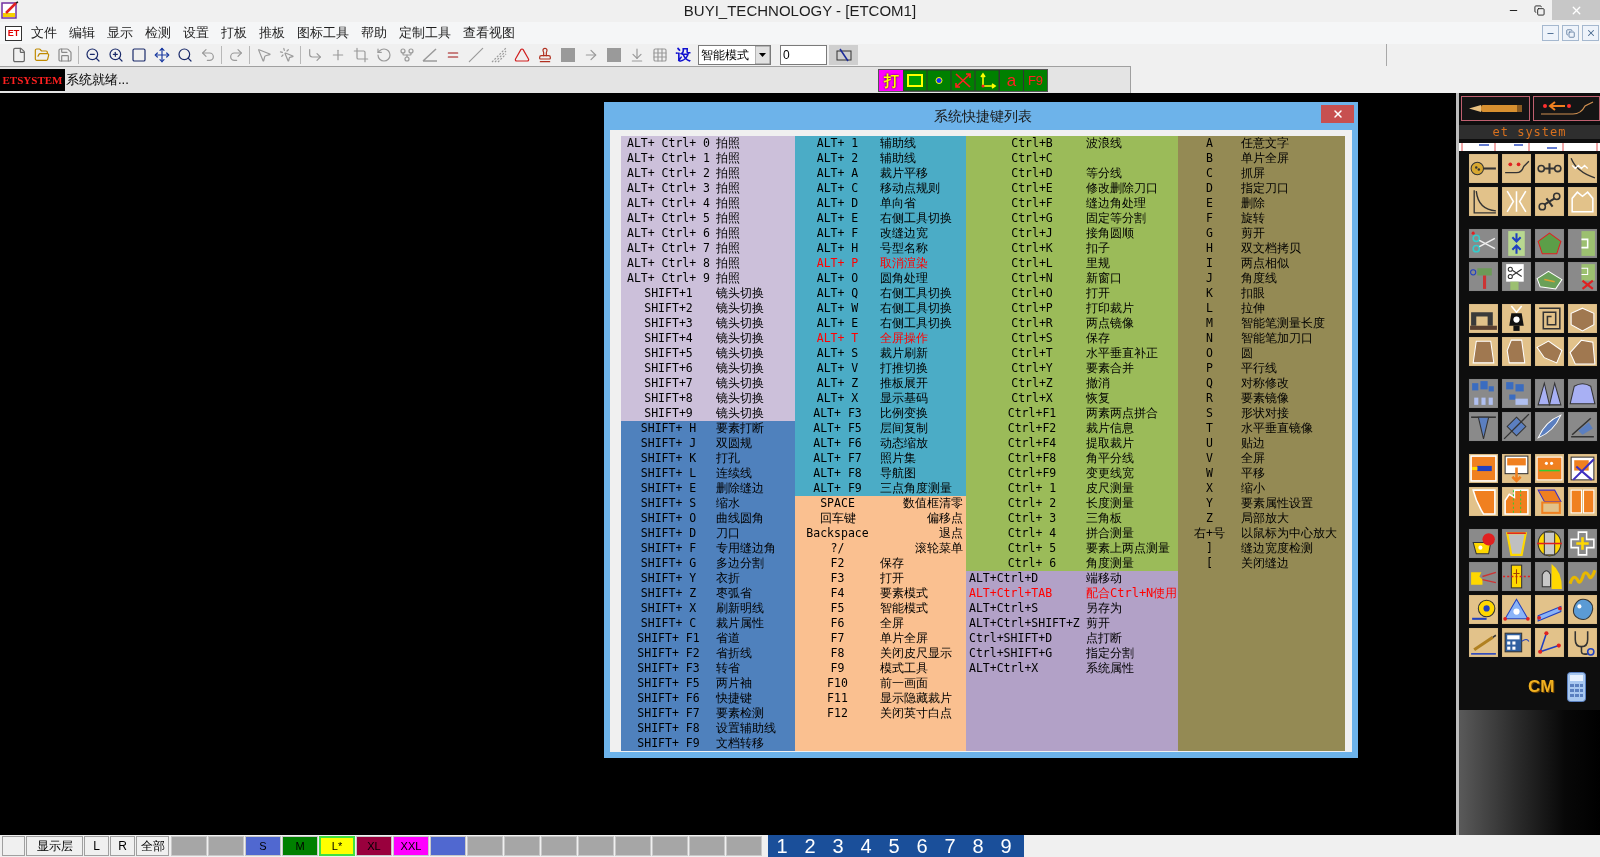  I want to click on pen-icon, so click(1483, 642).